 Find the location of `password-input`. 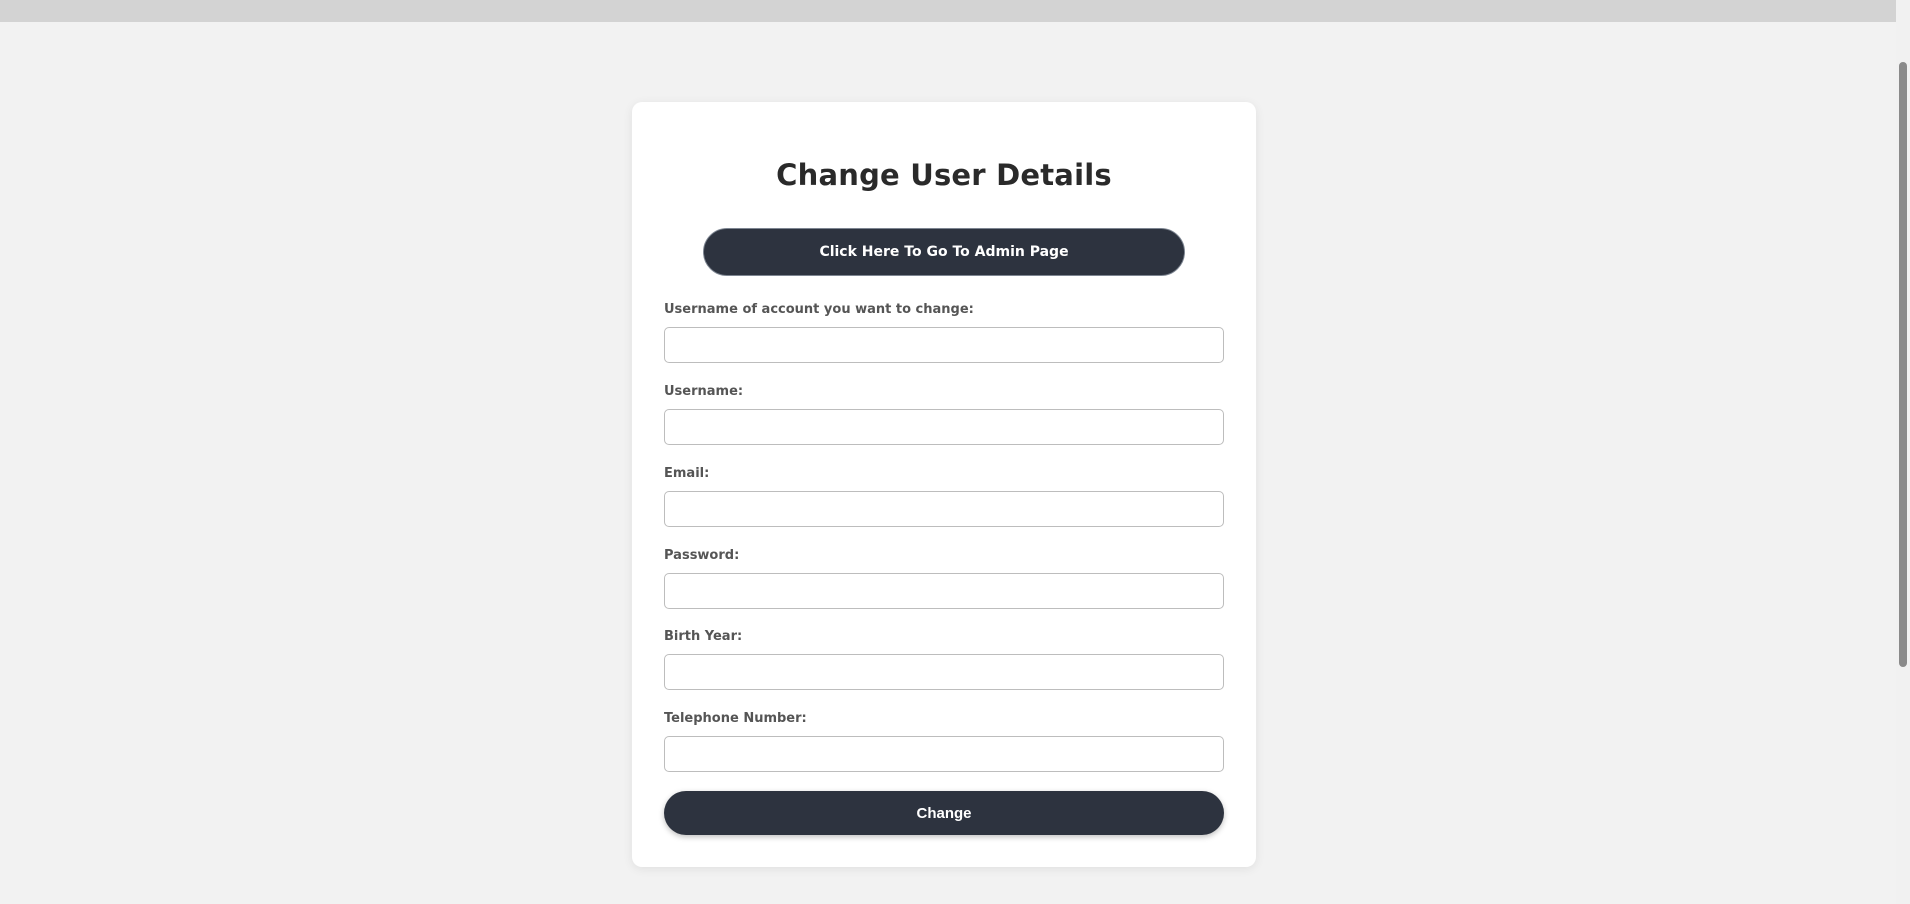

password-input is located at coordinates (944, 591).